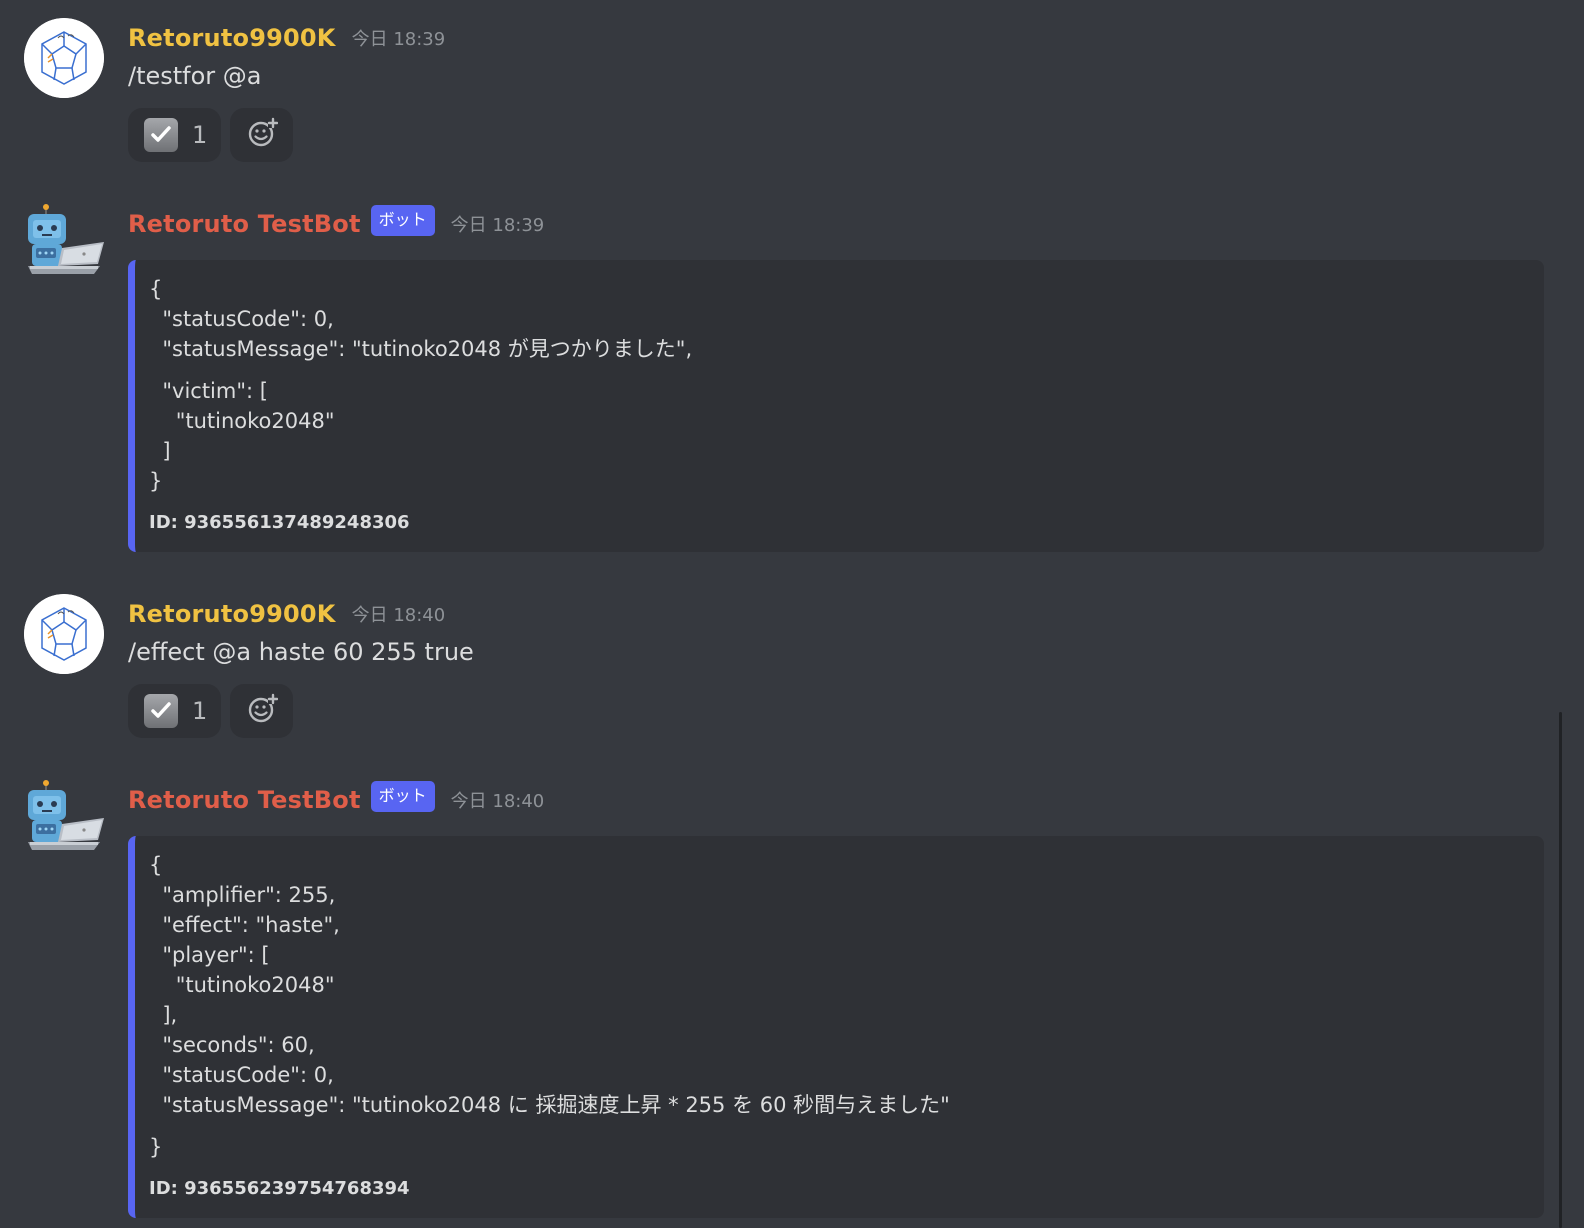 The width and height of the screenshot is (1584, 1228). What do you see at coordinates (836, 224) in the screenshot?
I see `message-header: Retoruto TestBot ボット 今日 18:39` at bounding box center [836, 224].